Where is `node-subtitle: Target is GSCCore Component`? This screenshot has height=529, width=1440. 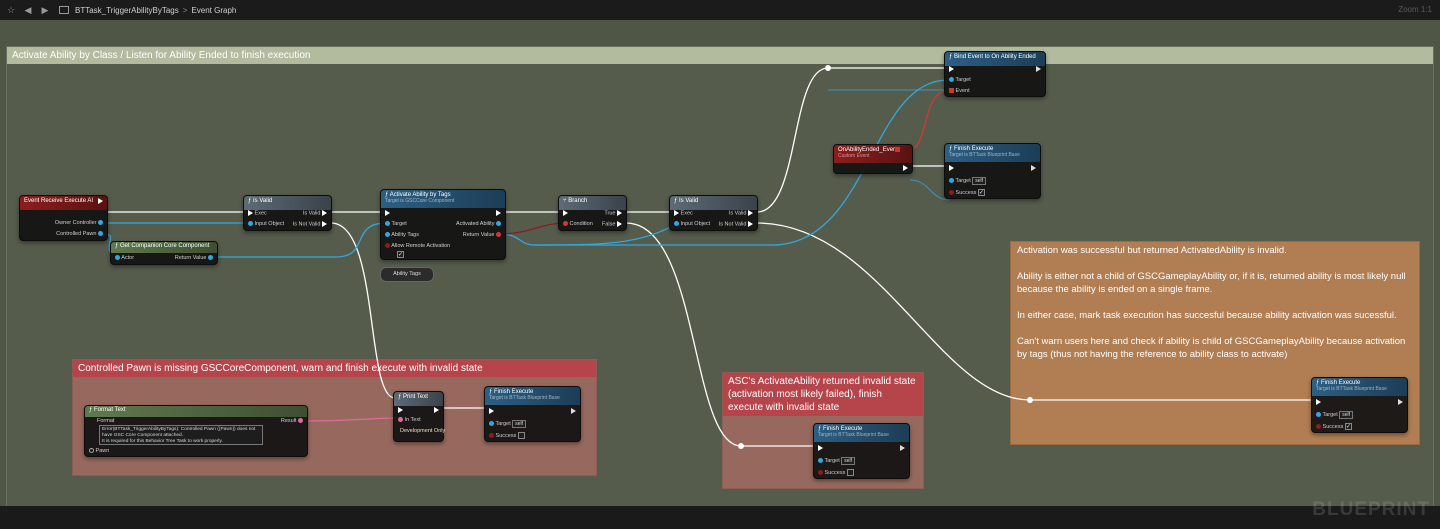 node-subtitle: Target is GSCCore Component is located at coordinates (420, 201).